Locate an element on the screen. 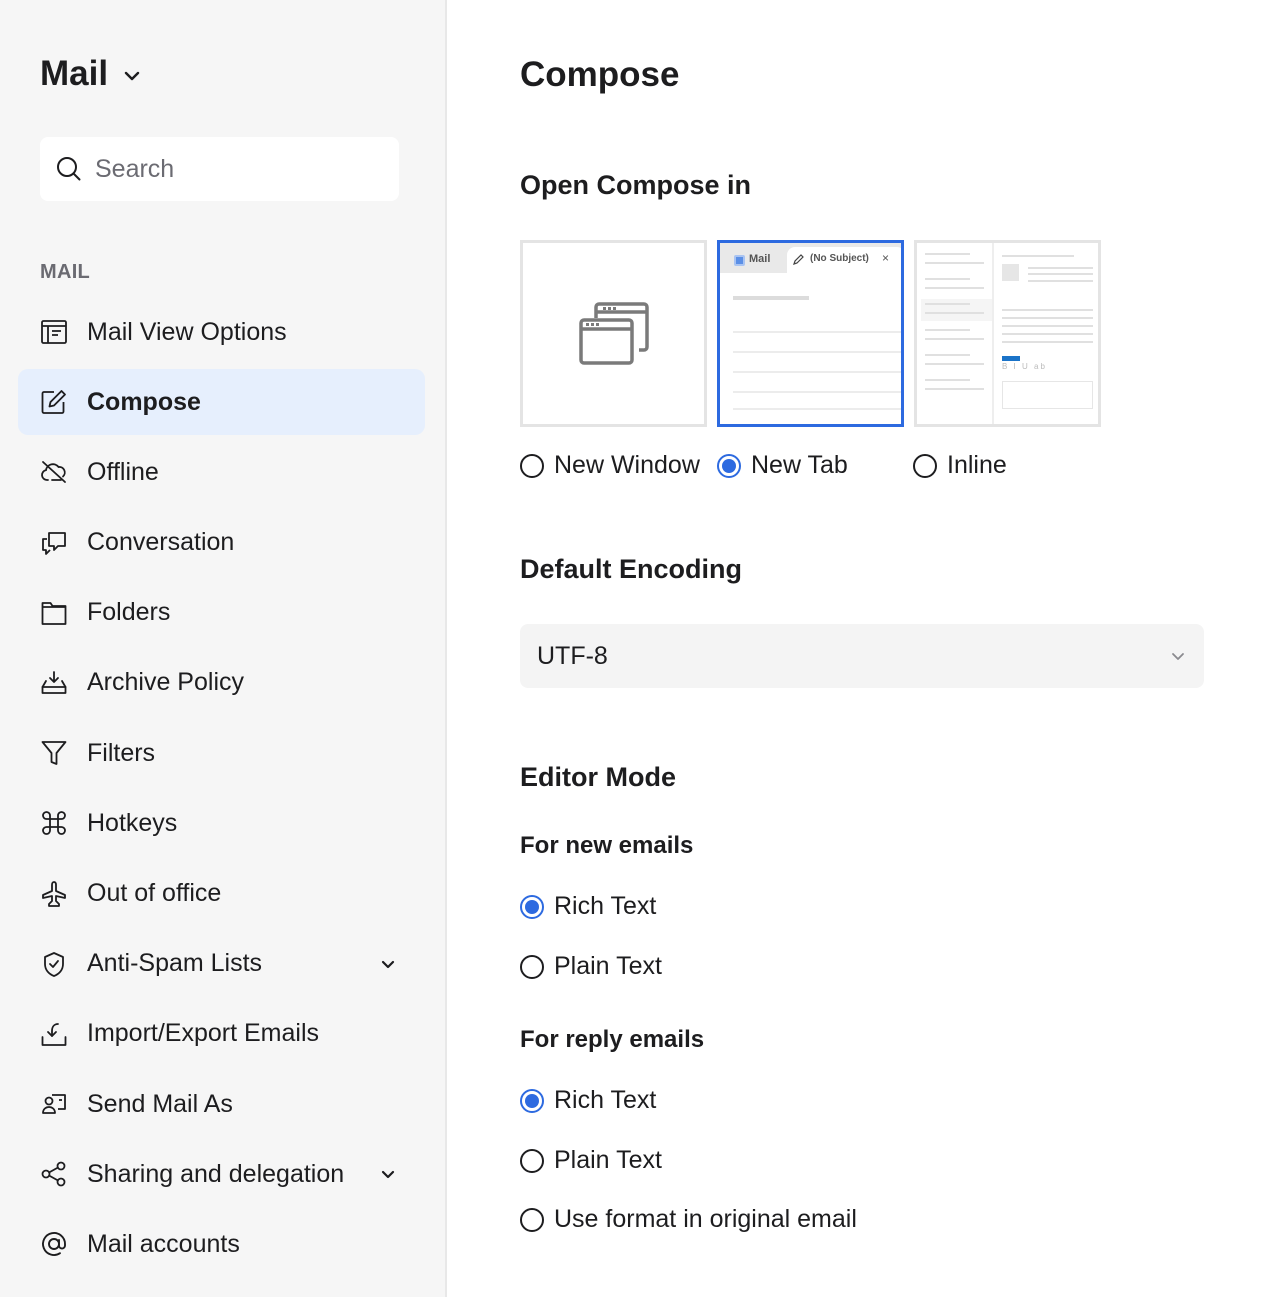 This screenshot has height=1297, width=1276. sidebar-item-offline: Offline is located at coordinates (221, 472).